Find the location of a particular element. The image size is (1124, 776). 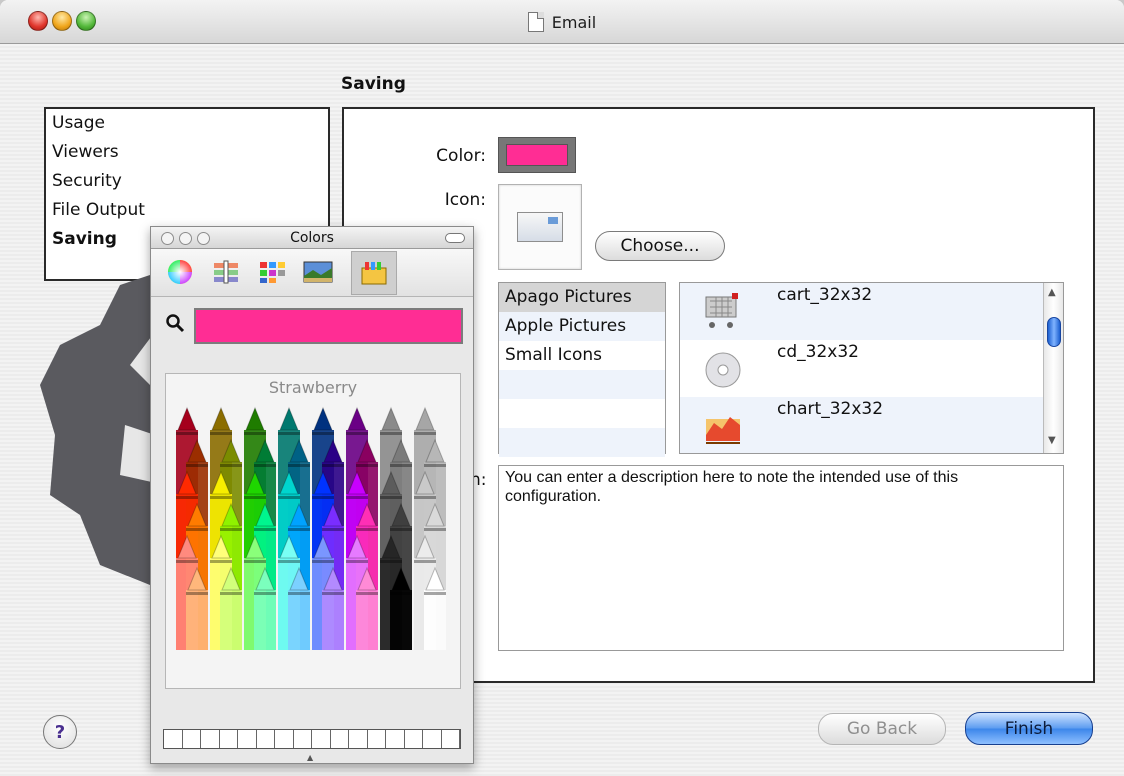

category-security: Security is located at coordinates (187, 181).